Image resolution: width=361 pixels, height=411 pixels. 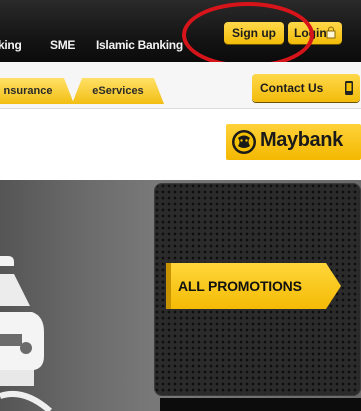 What do you see at coordinates (62, 45) in the screenshot?
I see `nav-link-sme: SME` at bounding box center [62, 45].